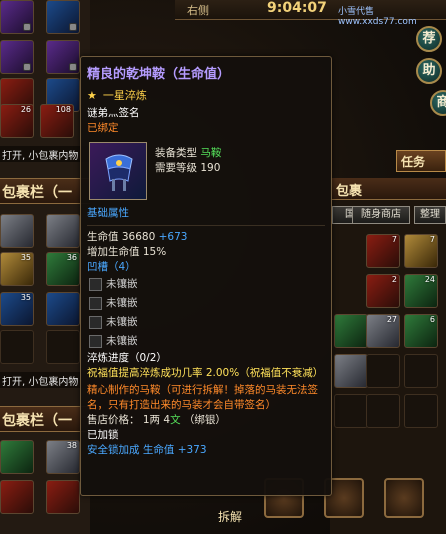  What do you see at coordinates (176, 168) in the screenshot?
I see `req-level-label: 需要等级` at bounding box center [176, 168].